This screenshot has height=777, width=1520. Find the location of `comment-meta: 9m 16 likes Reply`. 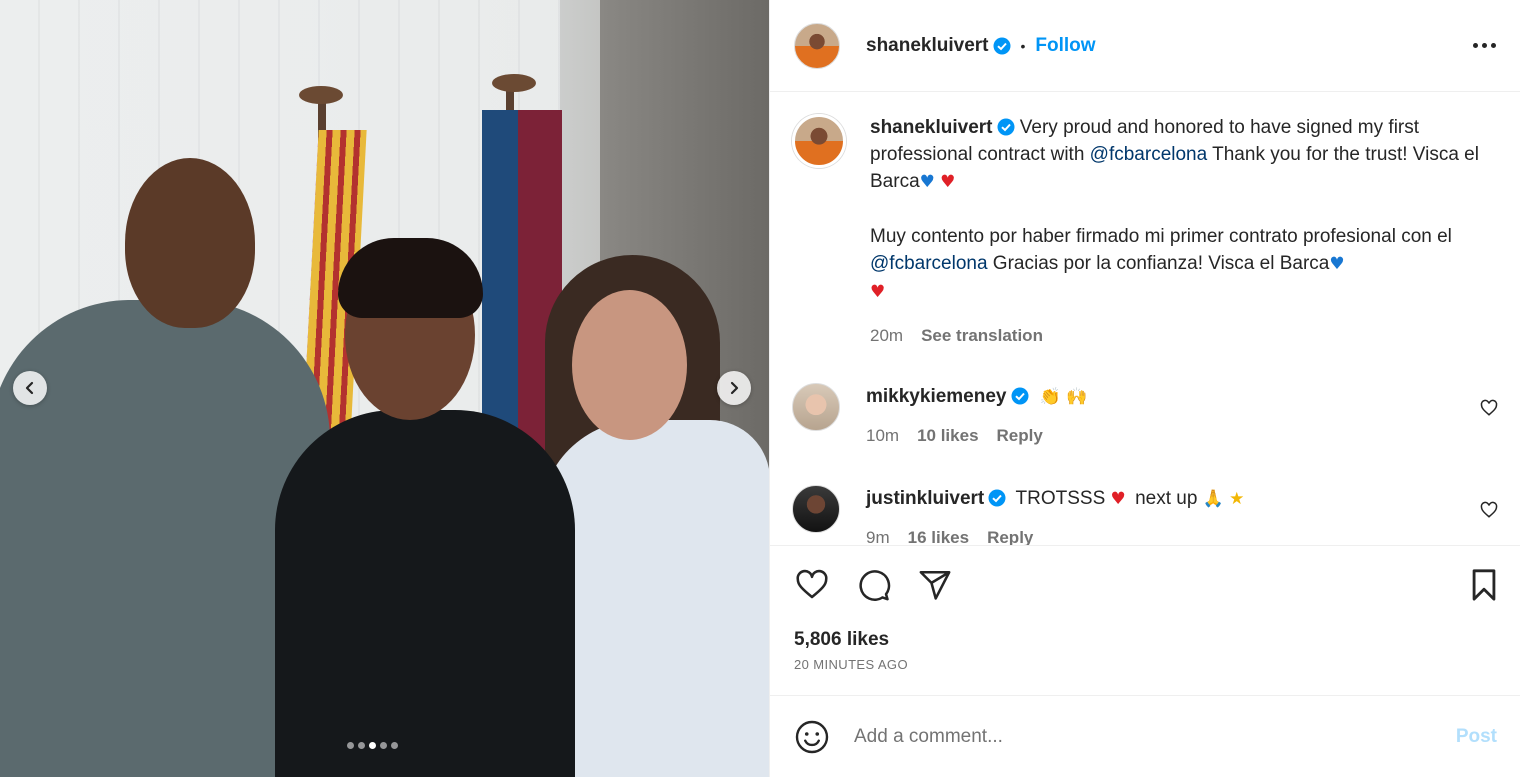

comment-meta: 9m 16 likes Reply is located at coordinates (1182, 535).